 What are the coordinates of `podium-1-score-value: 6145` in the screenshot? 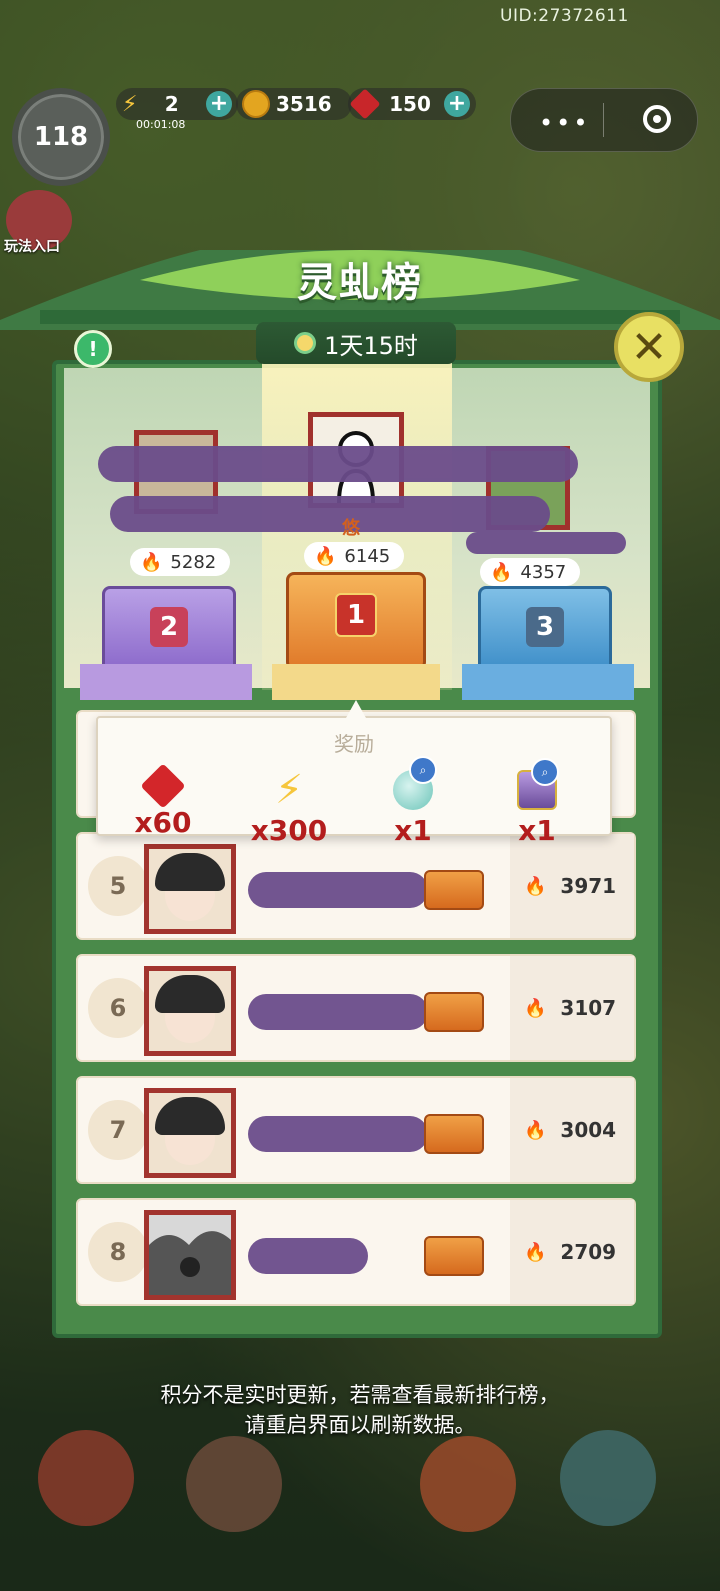 It's located at (367, 556).